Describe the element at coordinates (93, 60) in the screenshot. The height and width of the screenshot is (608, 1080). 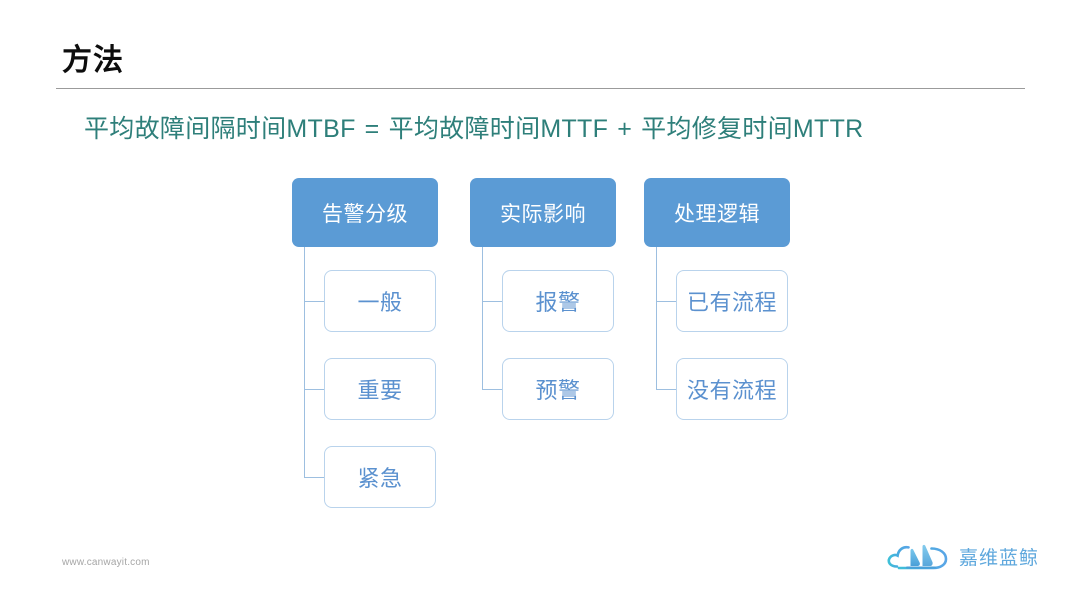
I see `page-title: 方法` at that location.